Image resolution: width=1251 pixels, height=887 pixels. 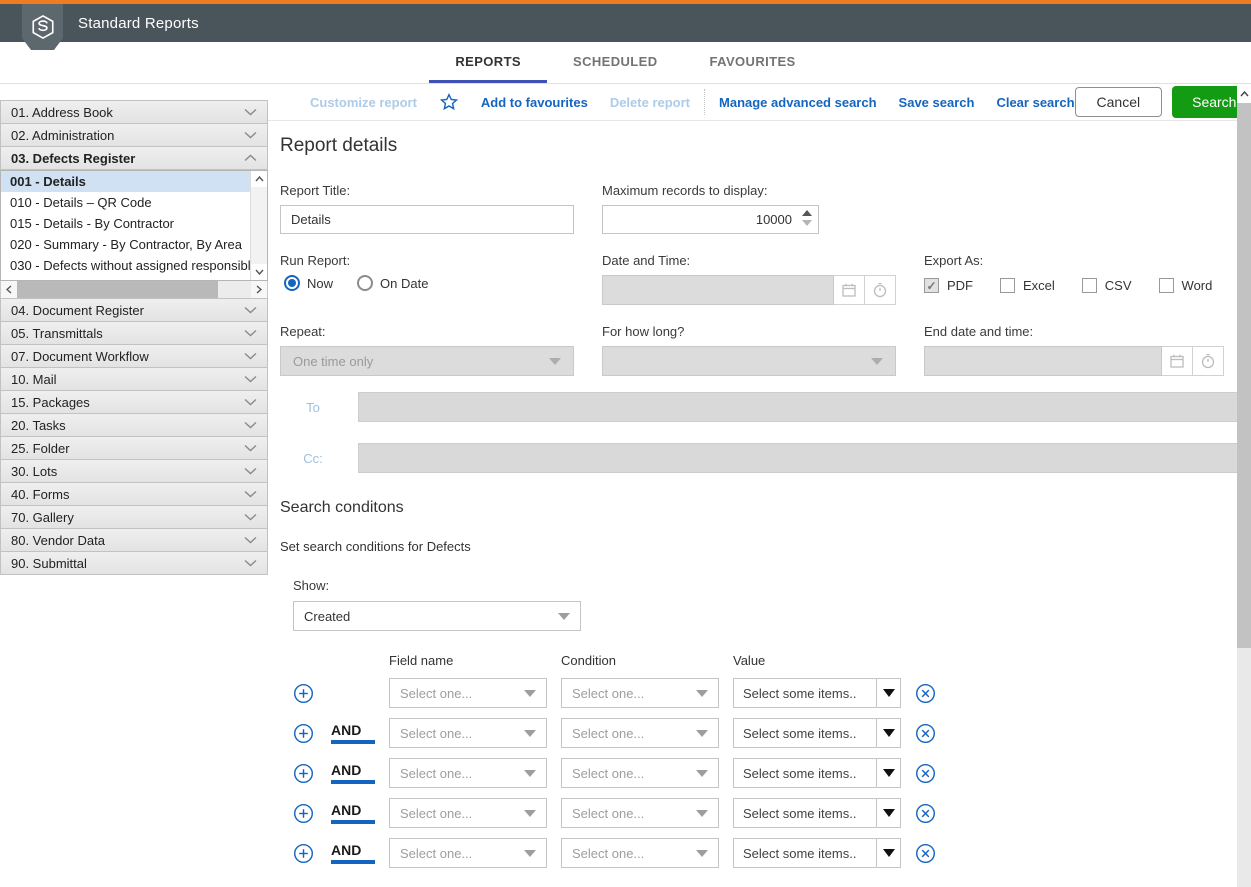 I want to click on sidebar-item-folder: 25. Folder, so click(x=134, y=448).